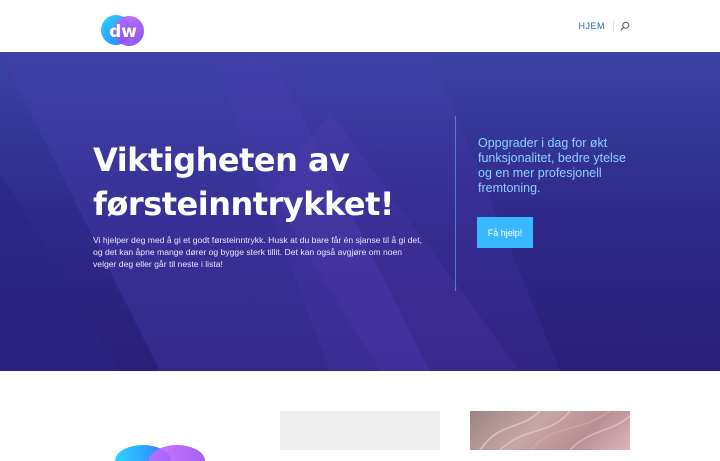 The height and width of the screenshot is (461, 720). I want to click on content-card-placeholder, so click(360, 430).